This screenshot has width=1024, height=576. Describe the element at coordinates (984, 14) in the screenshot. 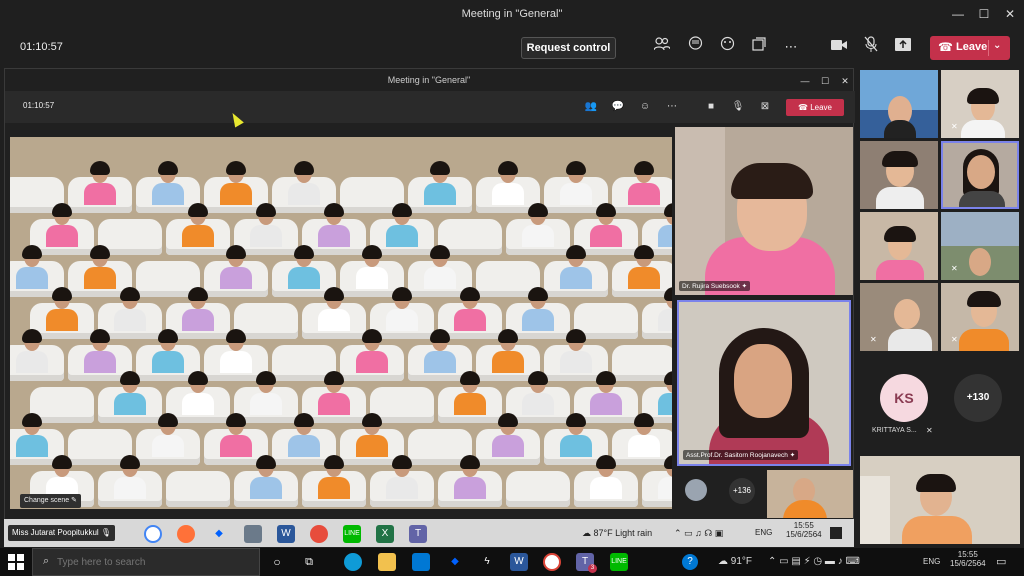

I see `maximize-button: ☐` at that location.